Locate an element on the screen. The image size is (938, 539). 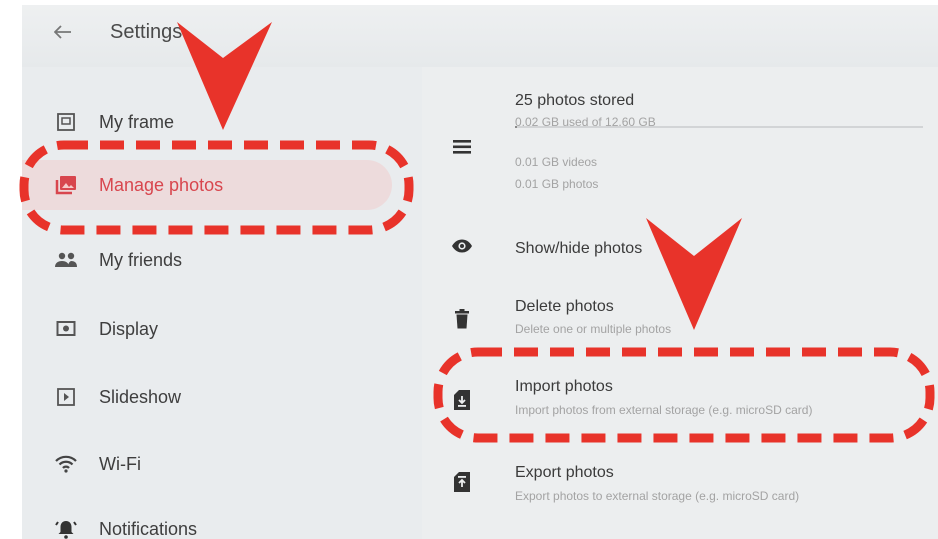
back-arrow-icon is located at coordinates (62, 32).